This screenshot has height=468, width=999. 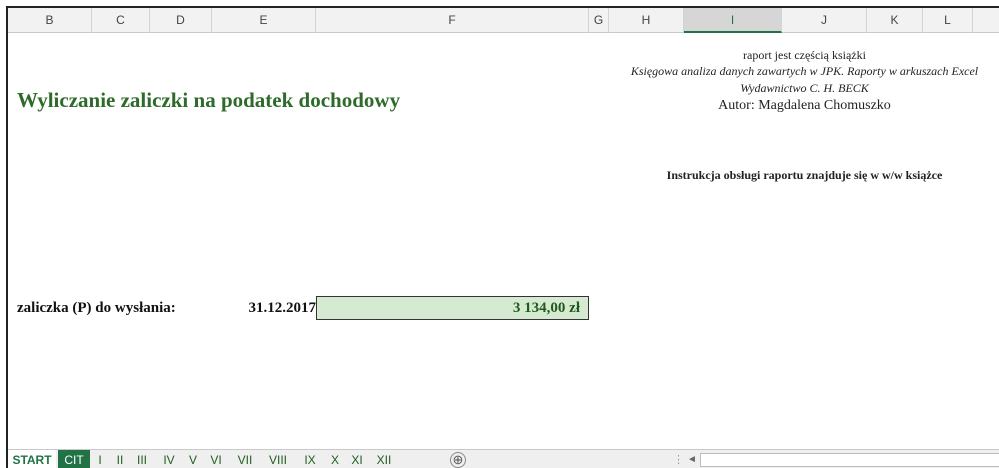 I want to click on sheet-tab-ix: IX, so click(x=310, y=459).